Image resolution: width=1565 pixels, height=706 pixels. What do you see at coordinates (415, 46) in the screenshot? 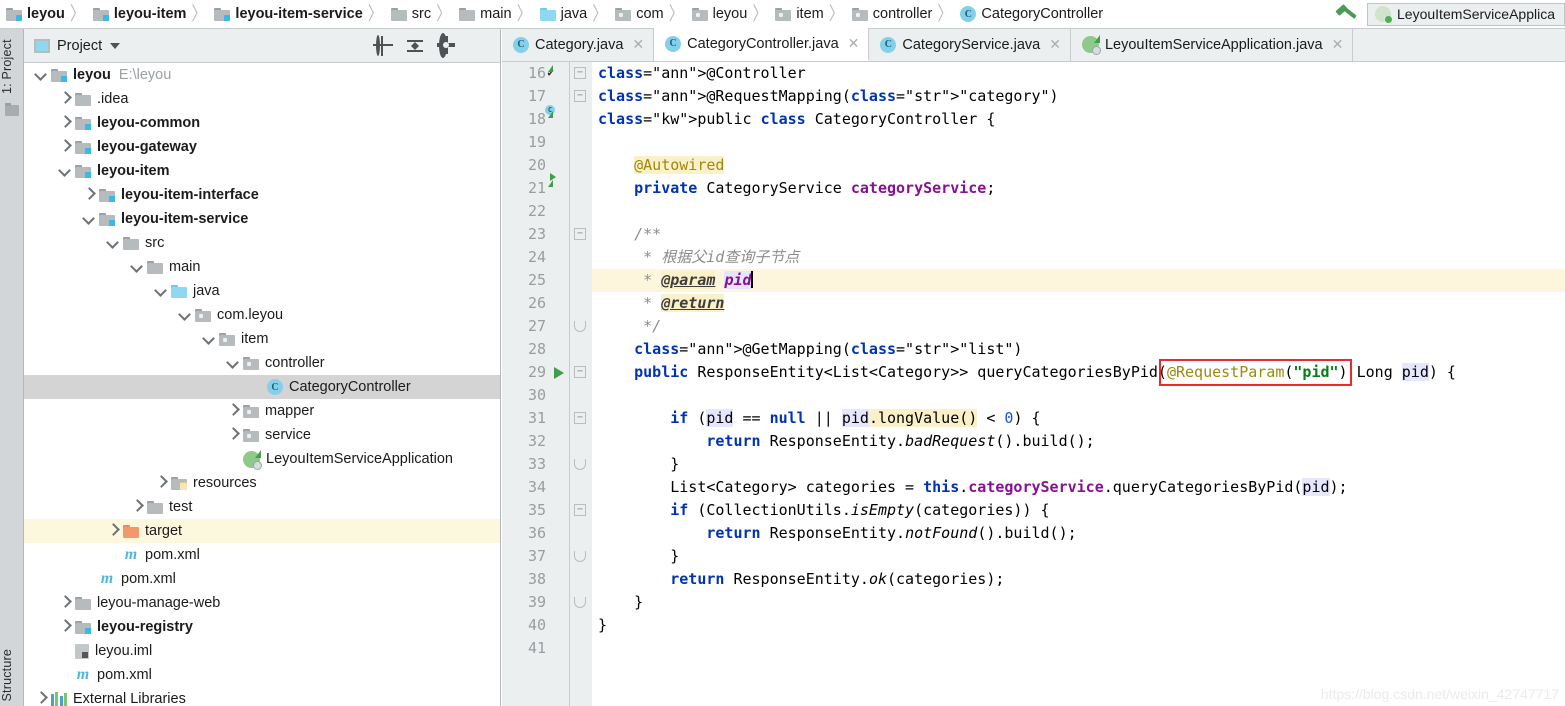
I see `collapse-all-icon` at bounding box center [415, 46].